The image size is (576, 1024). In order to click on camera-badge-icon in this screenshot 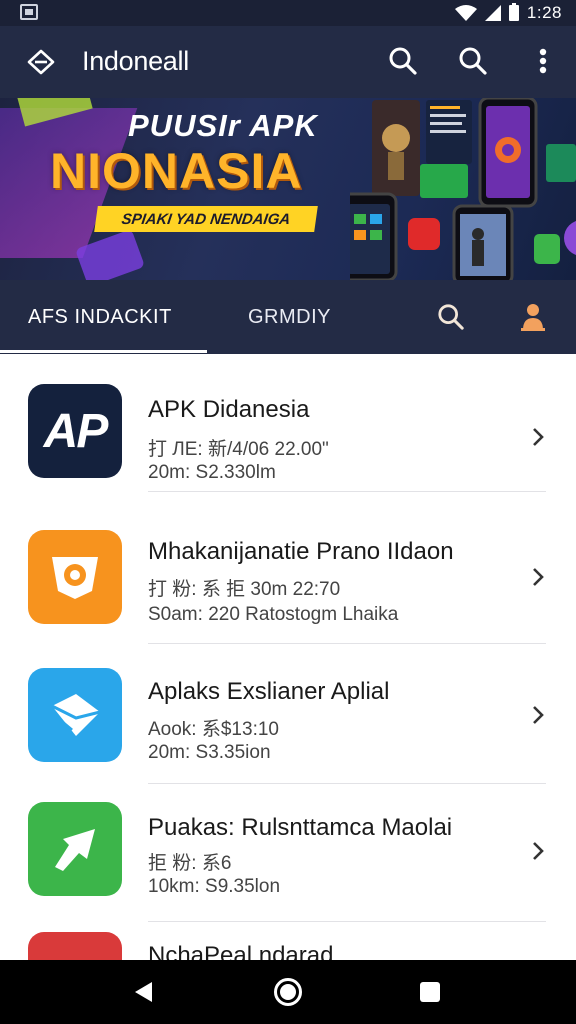, I will do `click(75, 577)`.